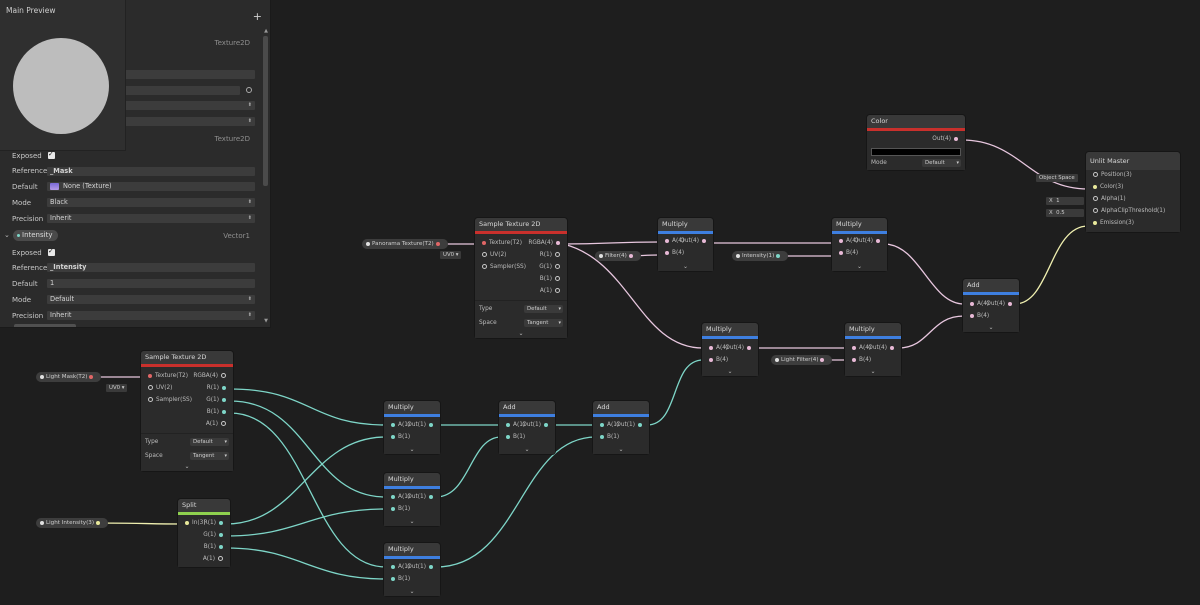 Image resolution: width=1200 pixels, height=605 pixels. I want to click on node-multiply-1: Multiply A(4) B(4) Out(4) ⌄, so click(685, 244).